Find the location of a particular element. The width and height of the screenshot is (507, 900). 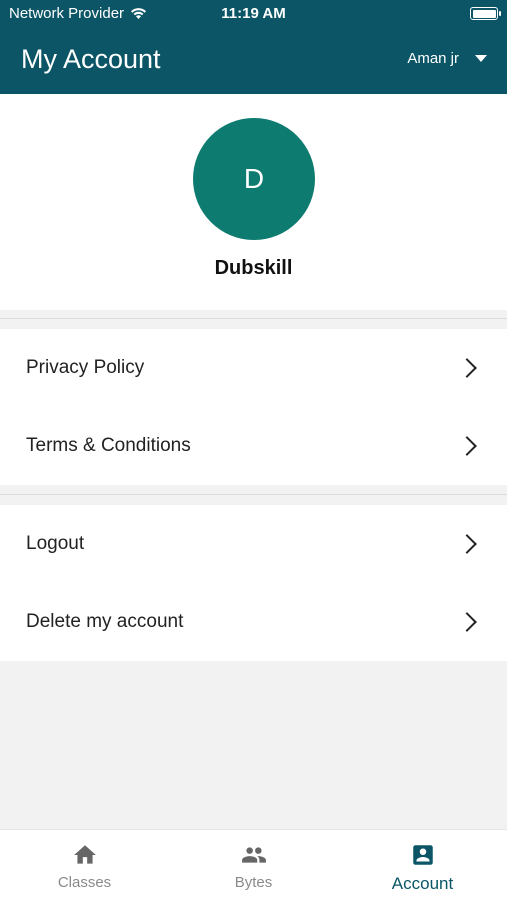

menu-item-label: Privacy Policy is located at coordinates (85, 367).